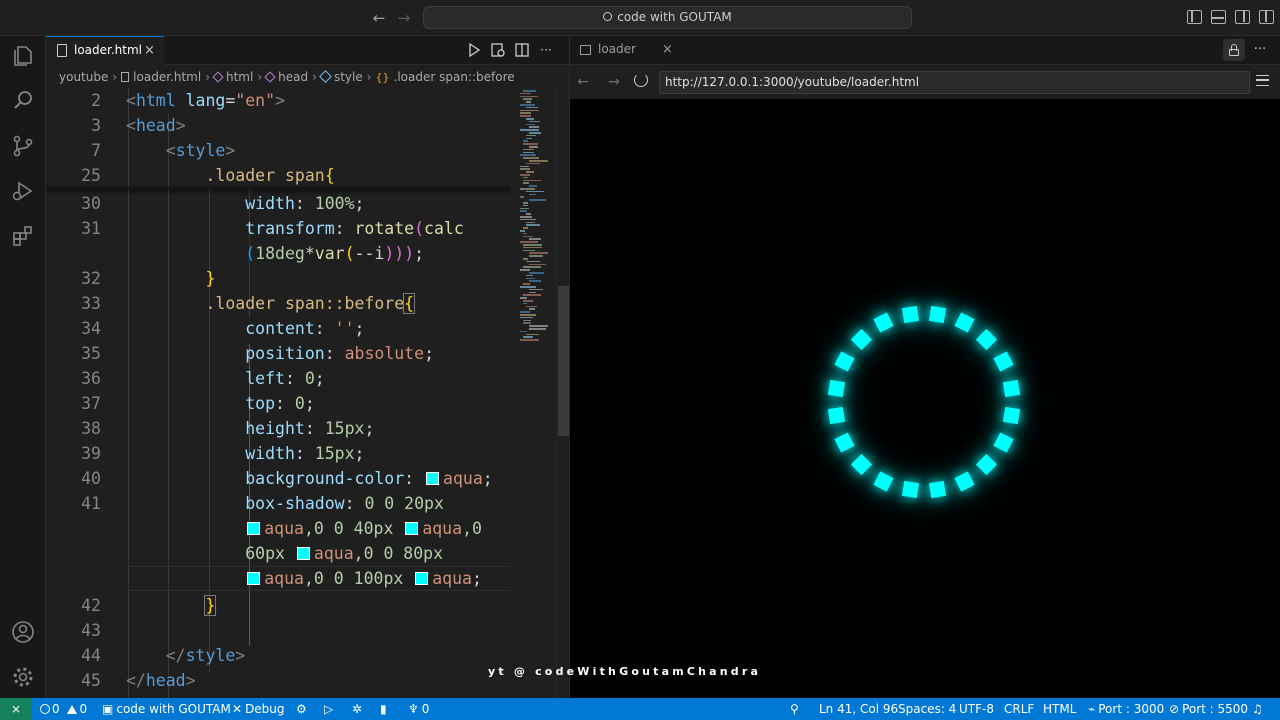  What do you see at coordinates (23, 367) in the screenshot?
I see `activity-bar` at bounding box center [23, 367].